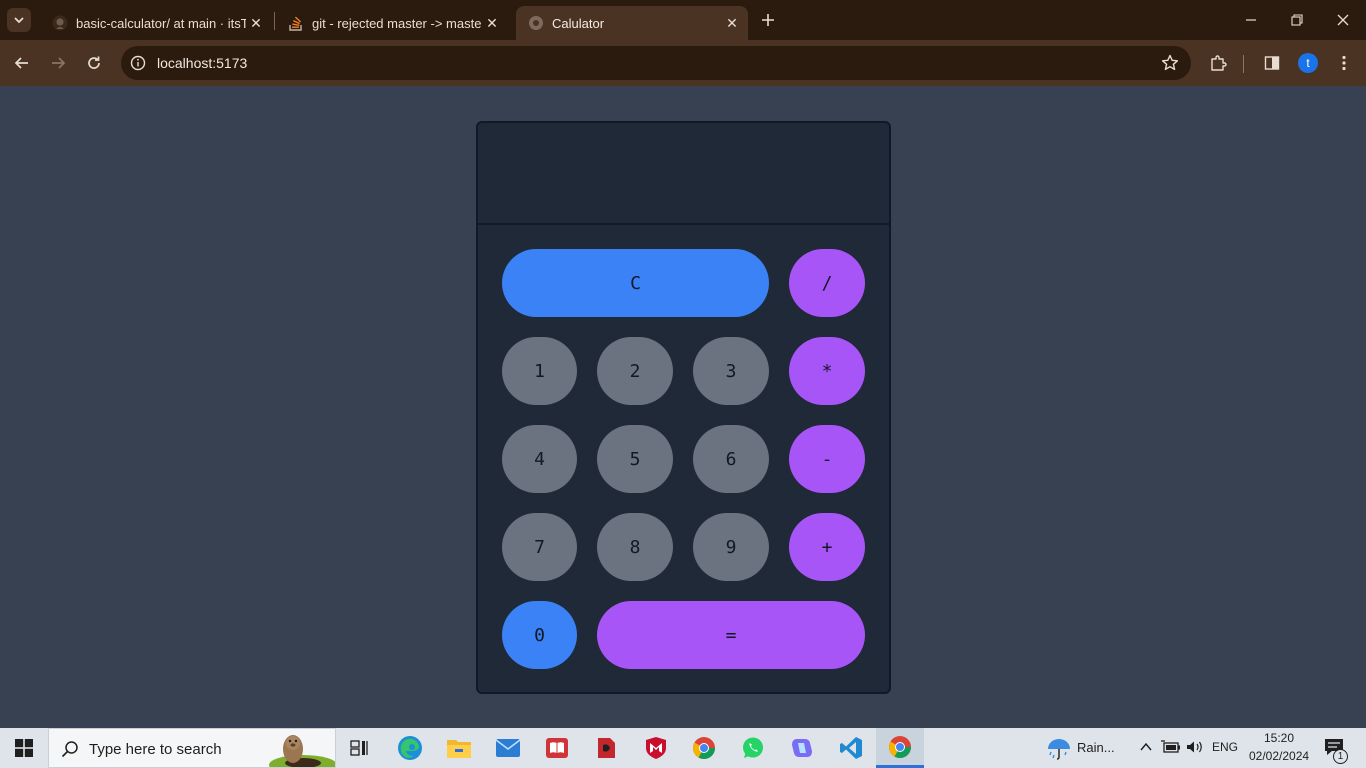  I want to click on reload-button, so click(94, 63).